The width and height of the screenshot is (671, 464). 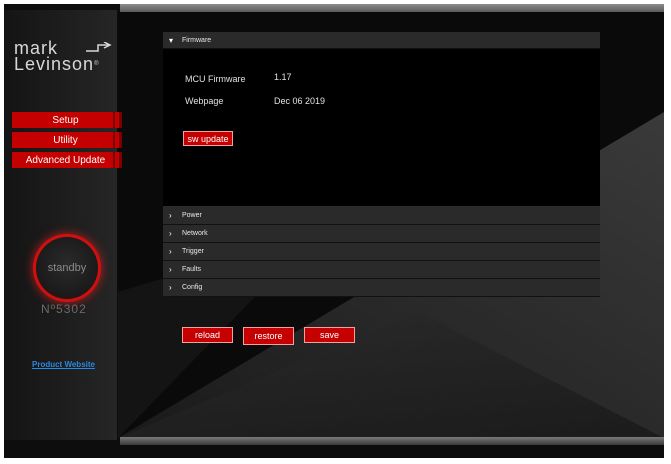 I want to click on section-trigger: › Trigger, so click(x=381, y=252).